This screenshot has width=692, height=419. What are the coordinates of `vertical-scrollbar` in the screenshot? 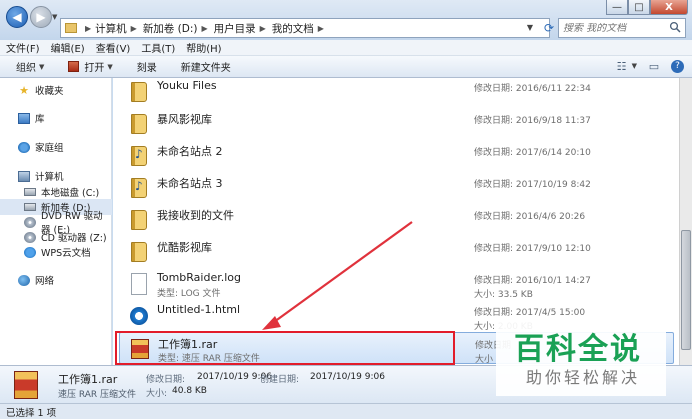 It's located at (685, 221).